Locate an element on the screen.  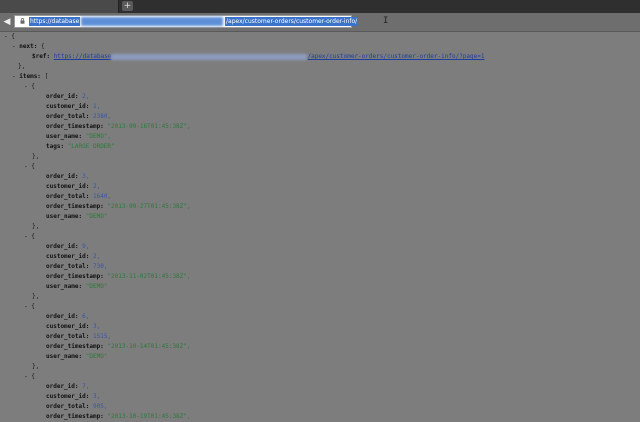
json-field: order_timestamp: "2013-09-16T01:45:38Z", is located at coordinates (118, 126).